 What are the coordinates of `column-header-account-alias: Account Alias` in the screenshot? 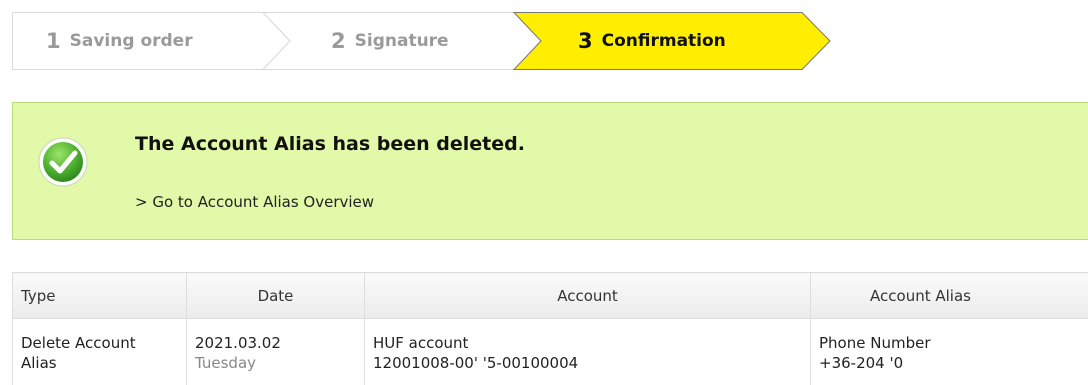 It's located at (949, 295).